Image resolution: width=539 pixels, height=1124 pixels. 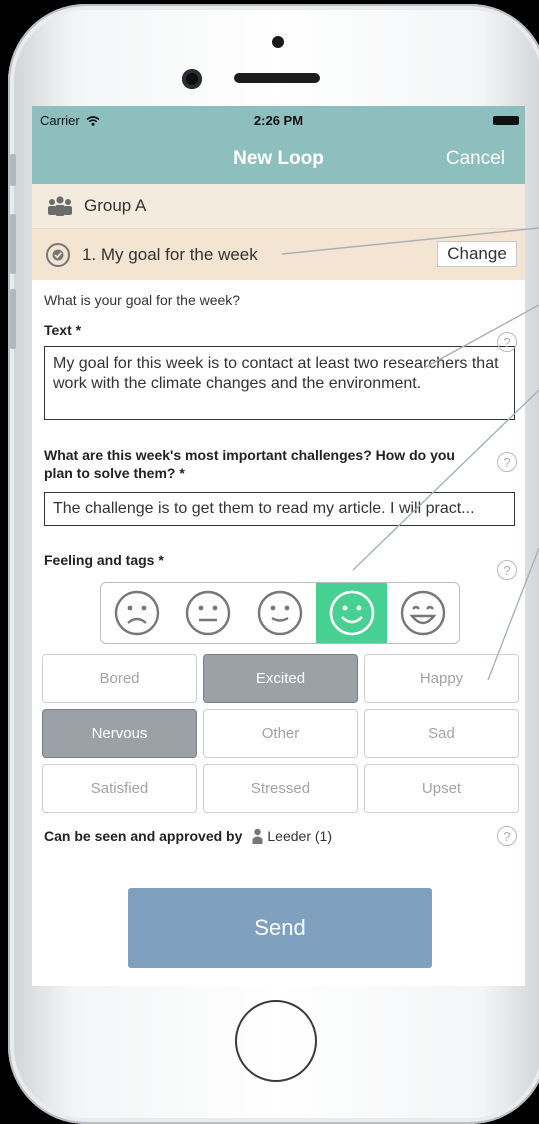 What do you see at coordinates (441, 678) in the screenshot?
I see `tag-happy: Happy` at bounding box center [441, 678].